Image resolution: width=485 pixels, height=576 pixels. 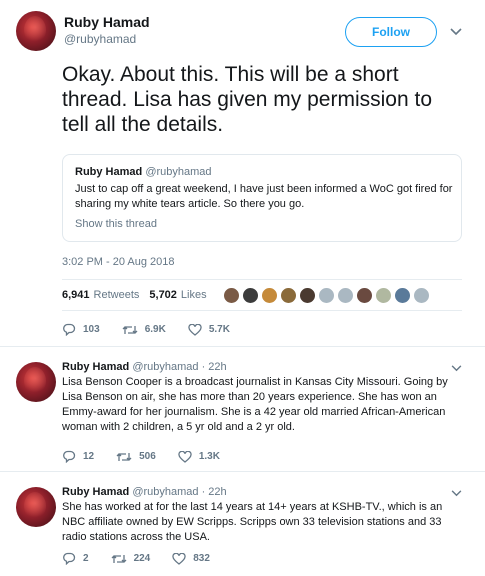 I want to click on like-count: 832, so click(x=201, y=558).